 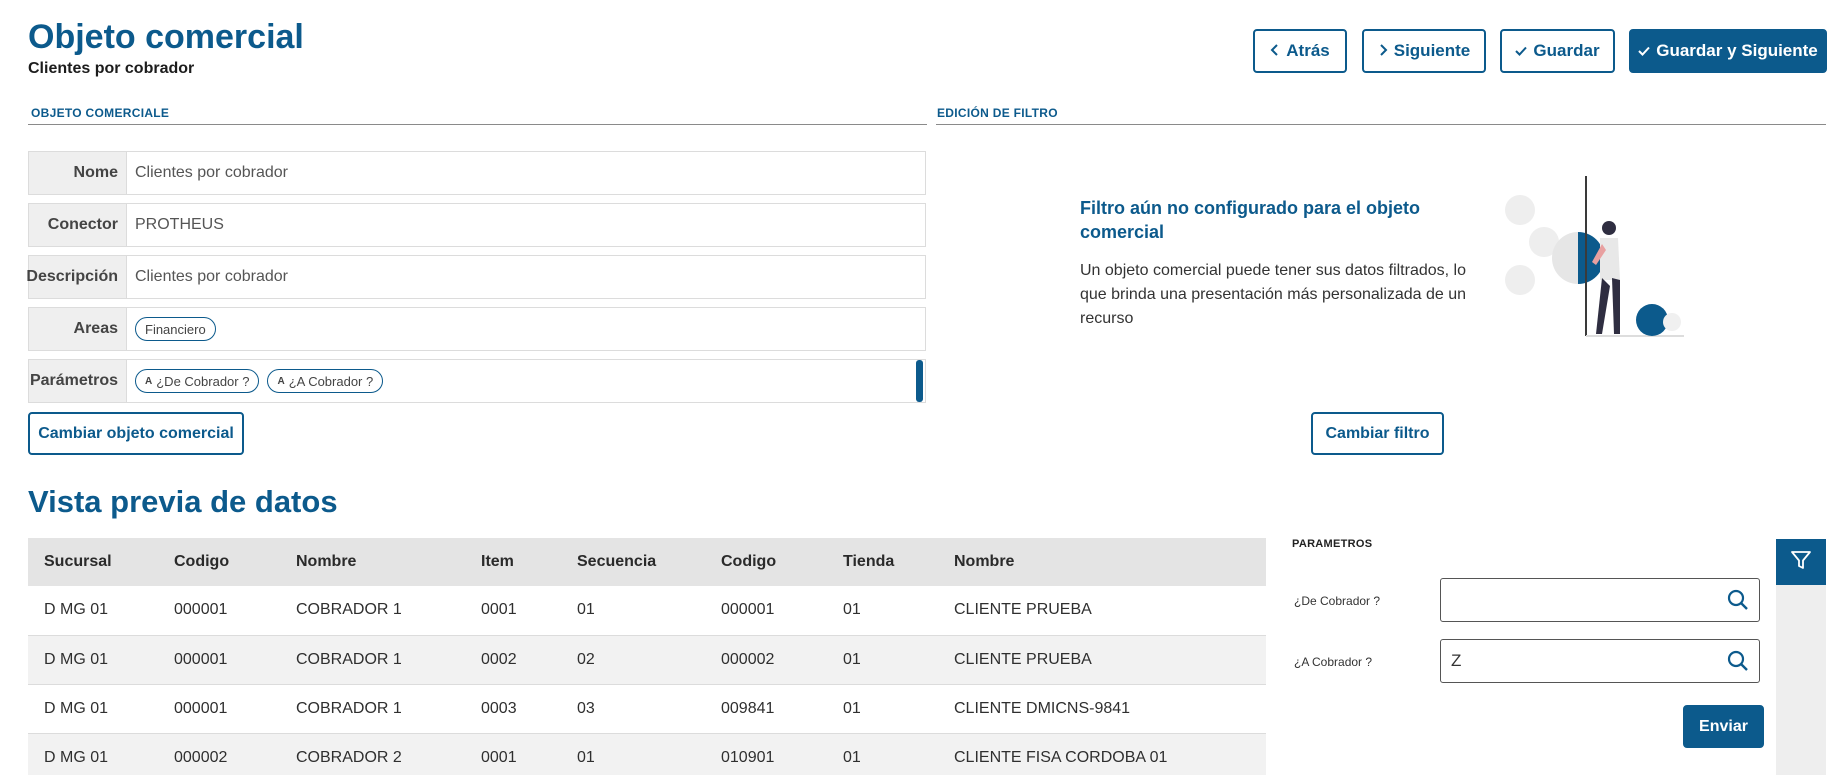 I want to click on page-subtitle: Clientes por cobrador, so click(x=111, y=68).